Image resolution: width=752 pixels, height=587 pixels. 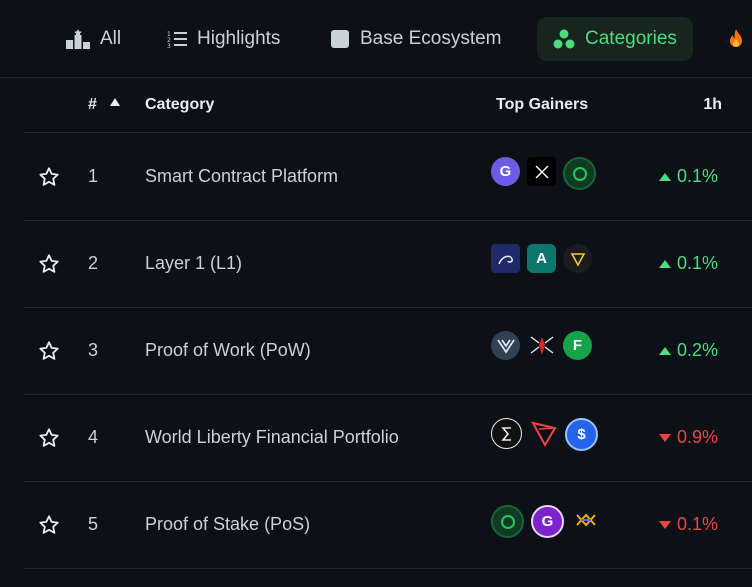 I want to click on tab-trending, so click(x=736, y=39).